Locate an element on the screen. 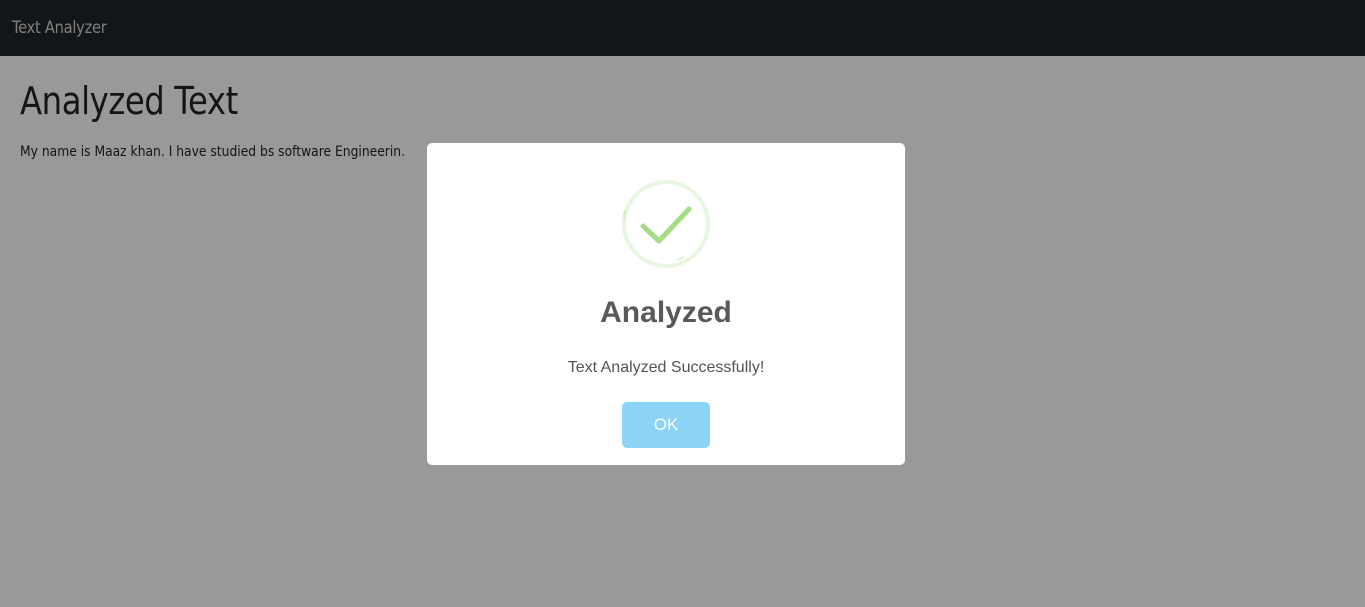 The height and width of the screenshot is (607, 1365). ok-button: OK is located at coordinates (666, 425).